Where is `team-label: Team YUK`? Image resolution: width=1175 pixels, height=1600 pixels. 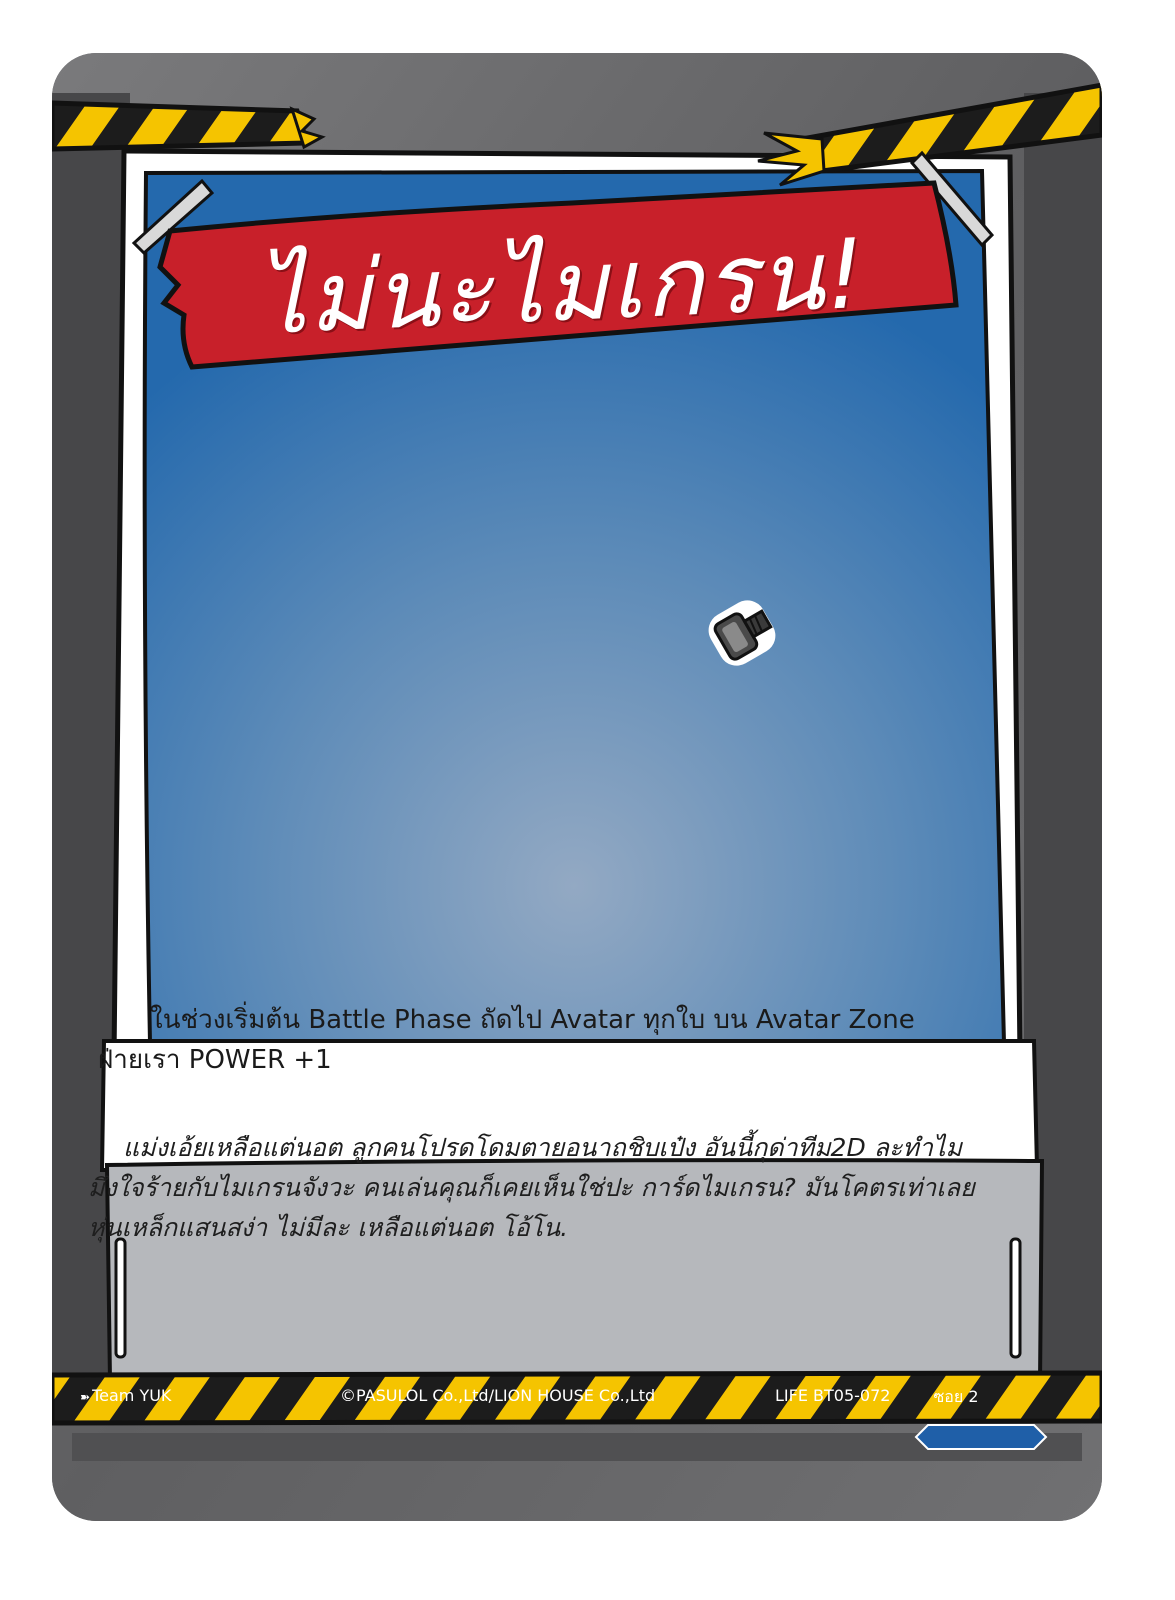
team-label: Team YUK is located at coordinates (132, 1395).